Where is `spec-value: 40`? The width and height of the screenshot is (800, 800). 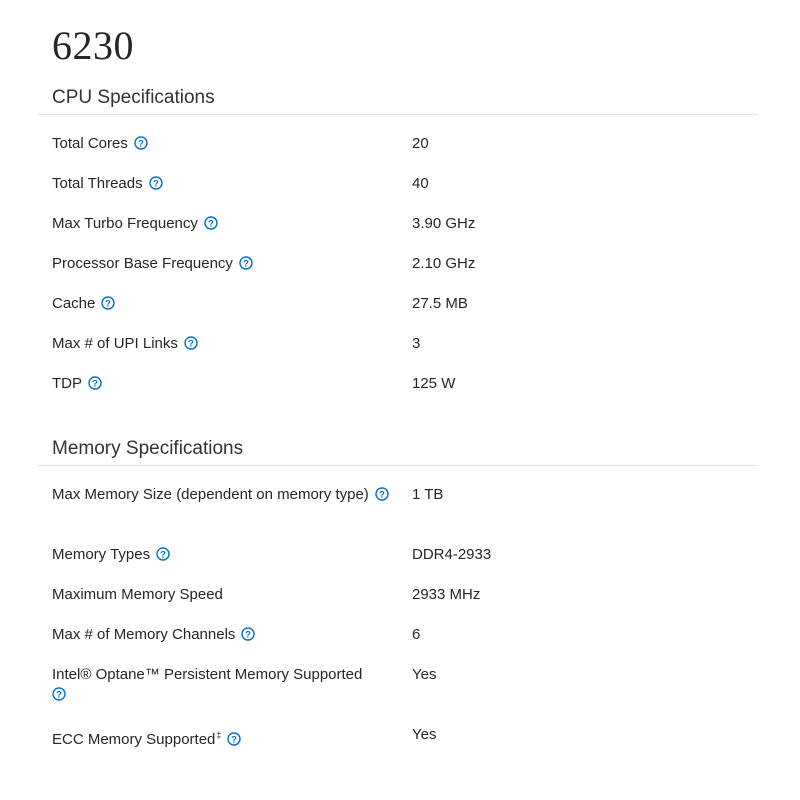
spec-value: 40 is located at coordinates (420, 183).